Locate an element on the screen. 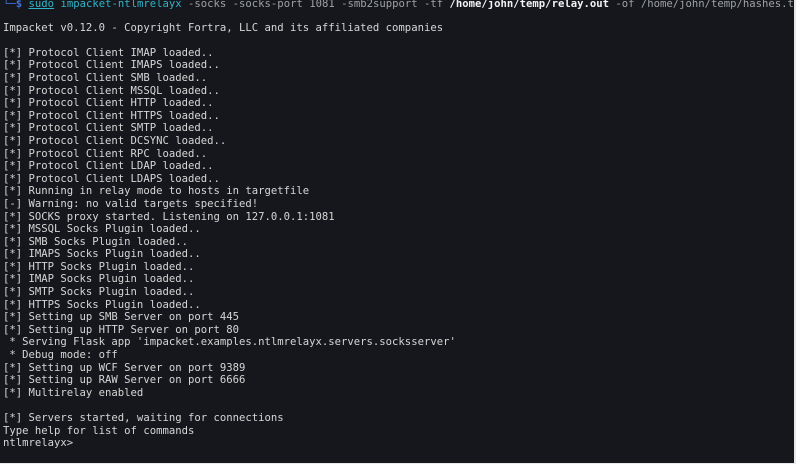 The image size is (800, 467). output-line: [*] Setting up SMB Server on port 445 is located at coordinates (121, 317).